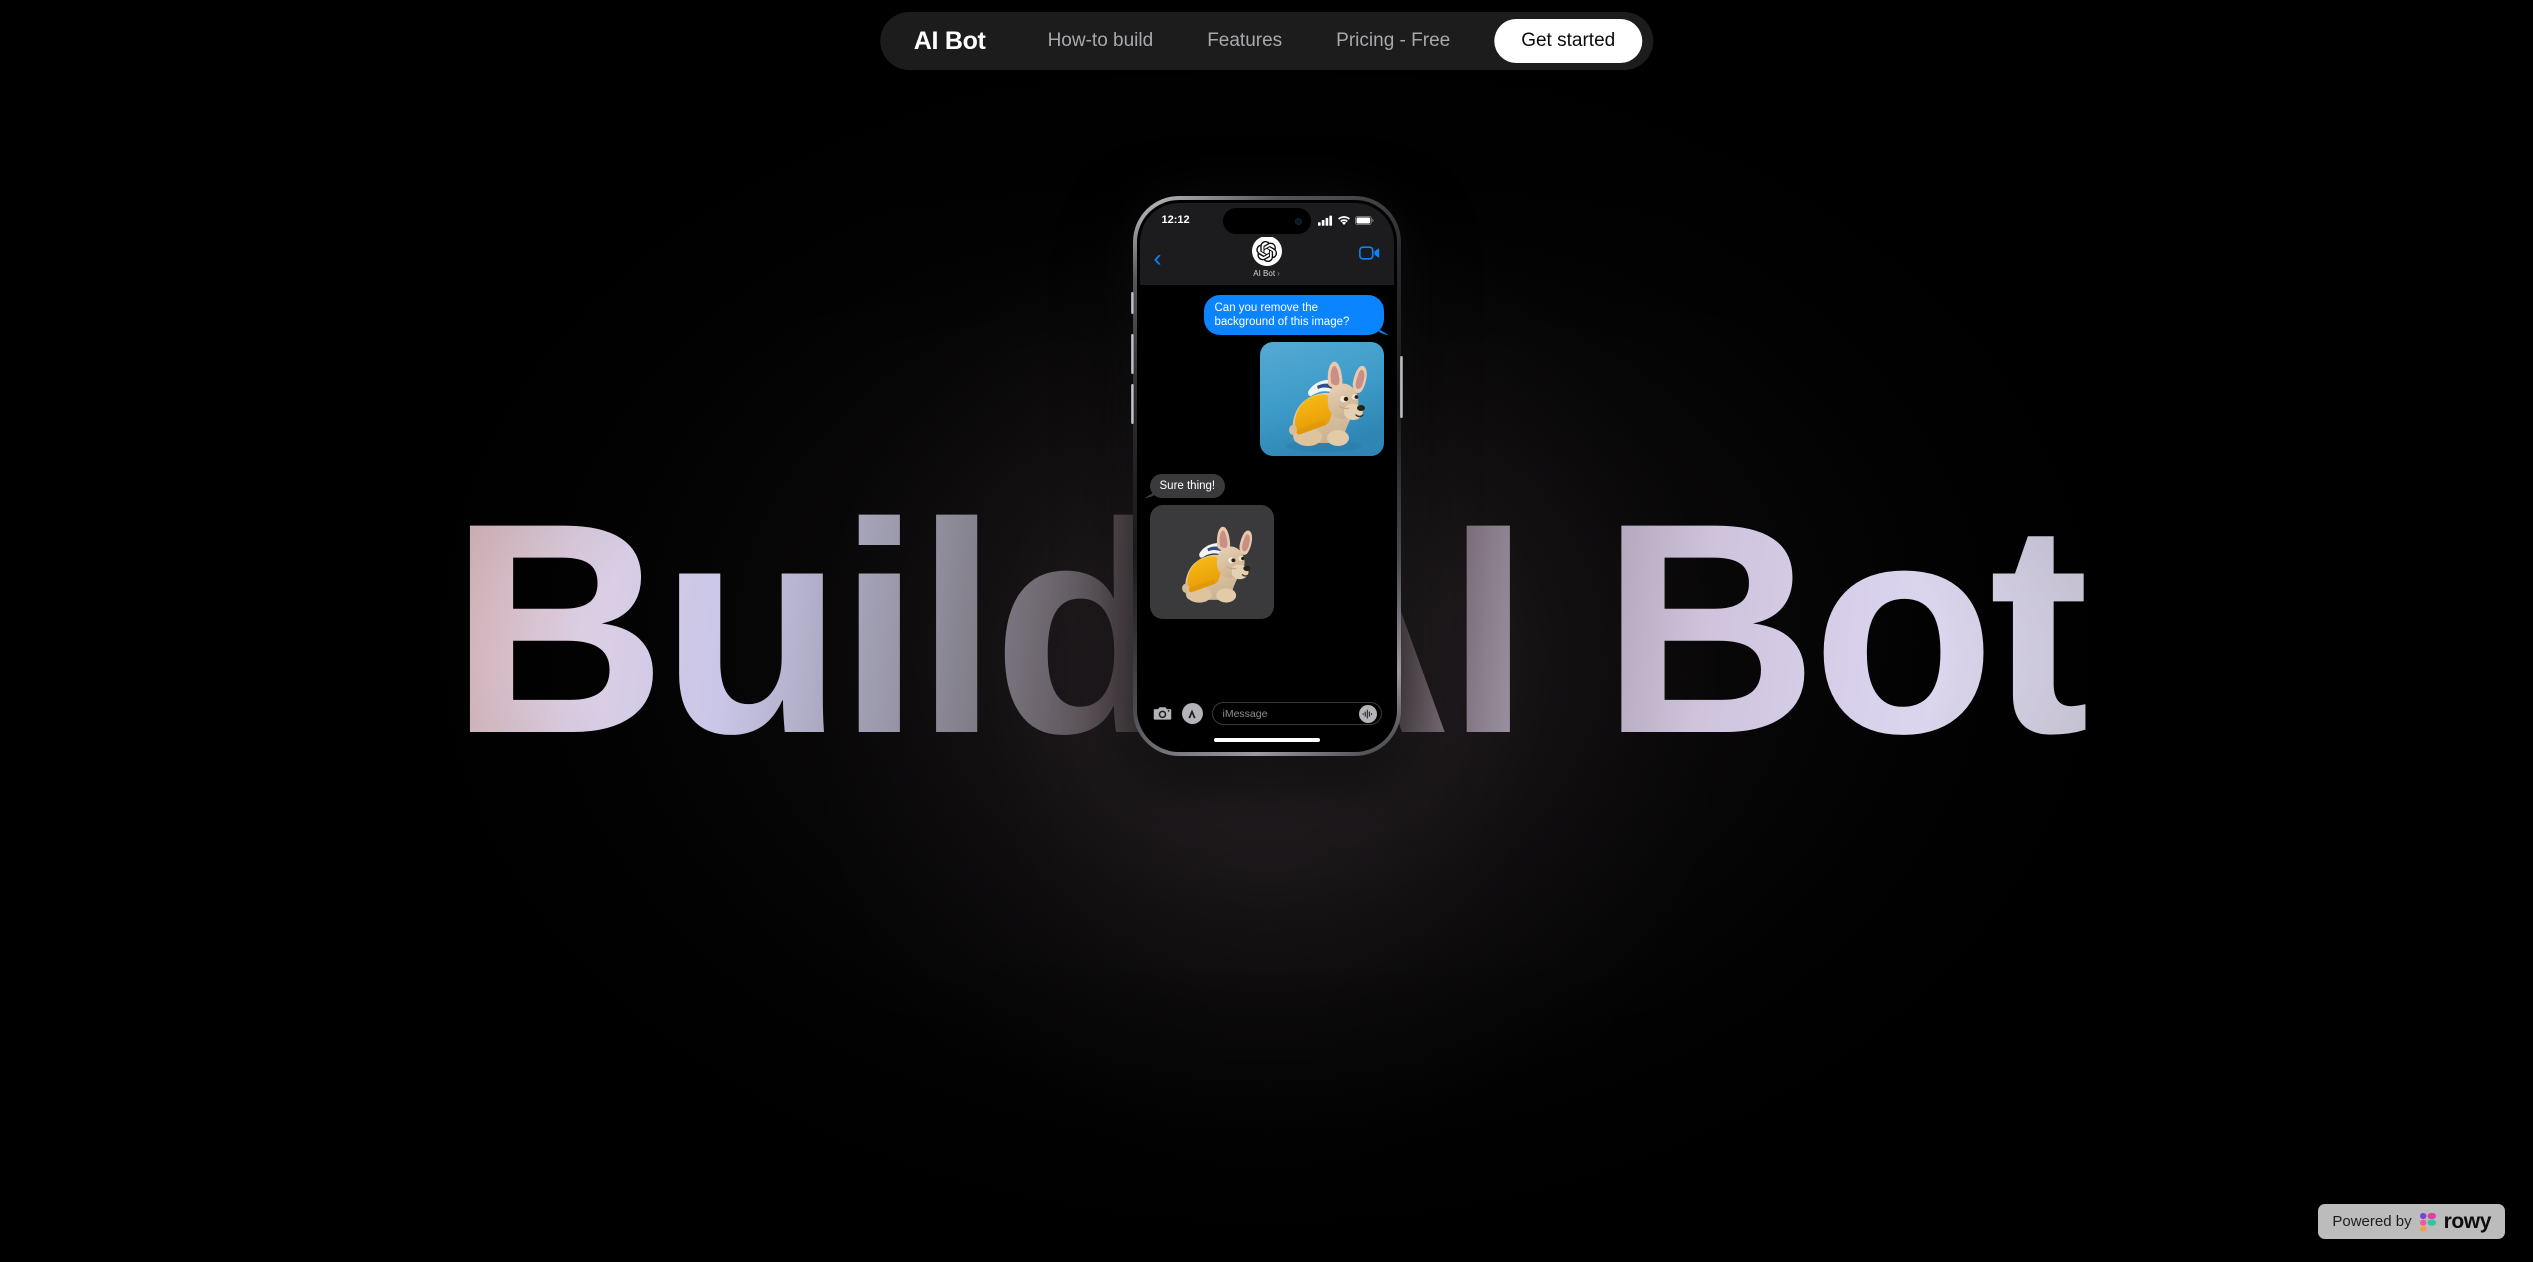  Describe the element at coordinates (1298, 221) in the screenshot. I see `front-camera-icon` at that location.